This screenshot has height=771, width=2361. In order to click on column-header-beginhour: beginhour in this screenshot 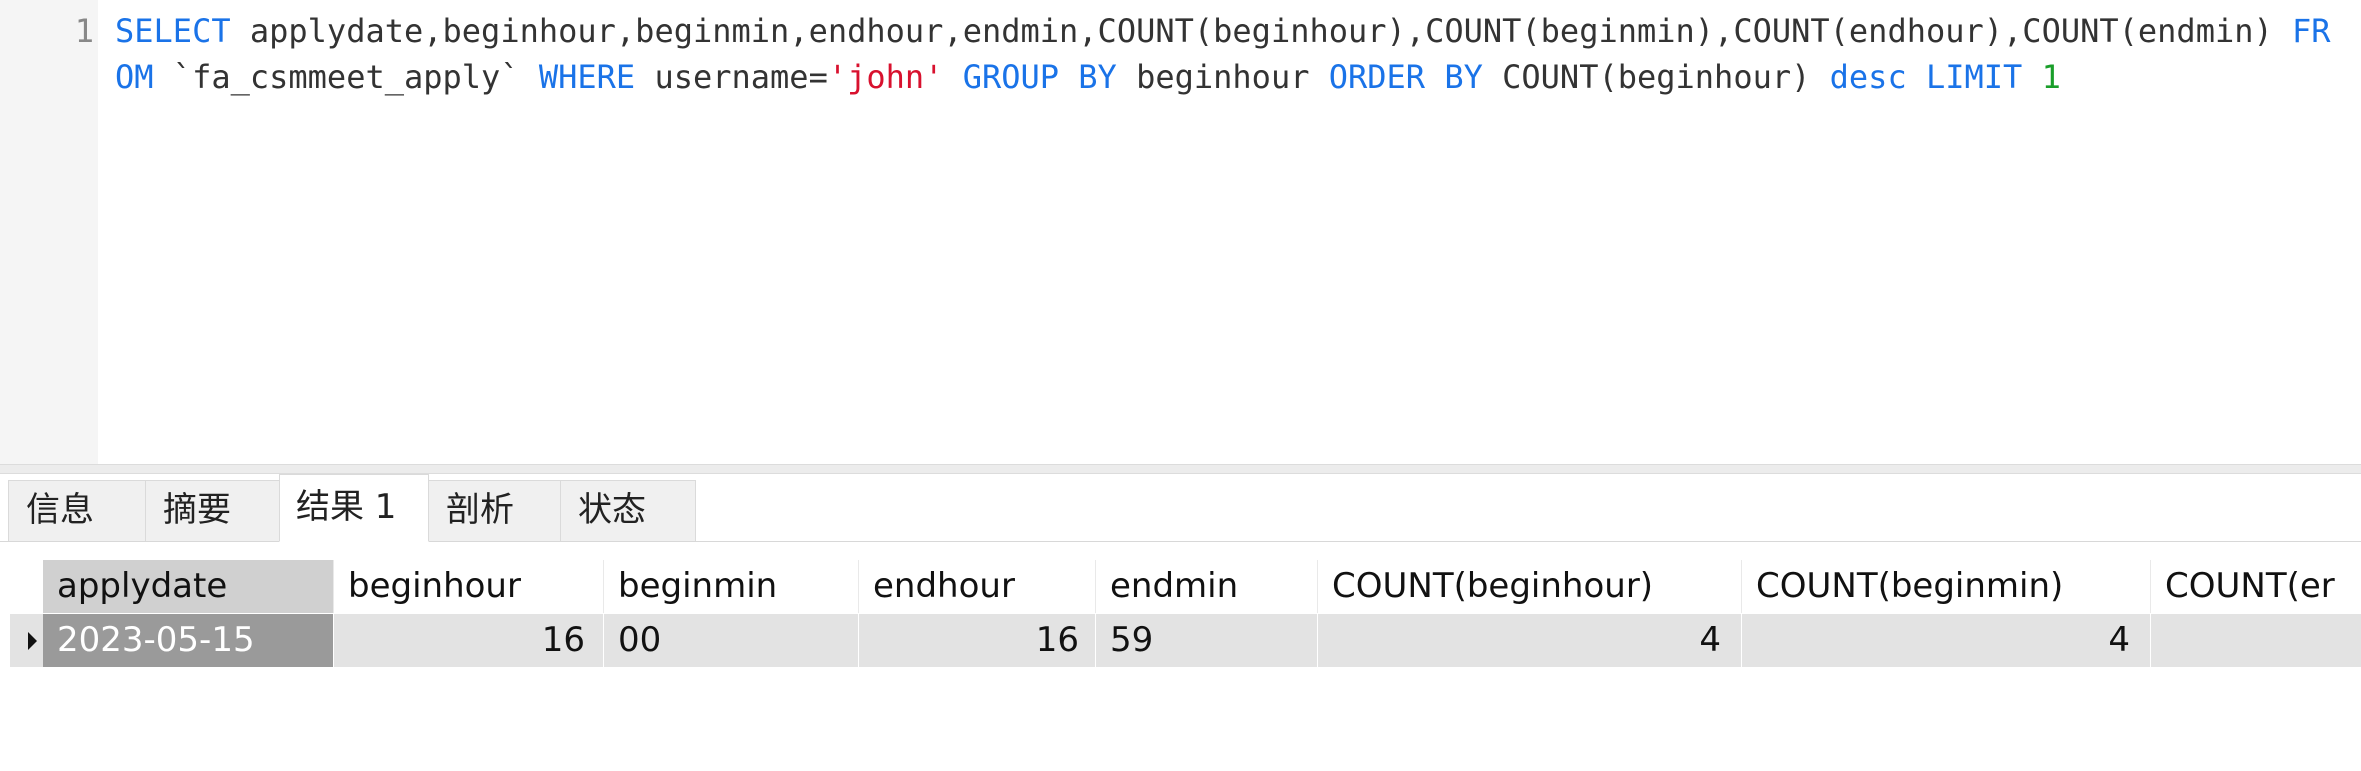, I will do `click(469, 586)`.